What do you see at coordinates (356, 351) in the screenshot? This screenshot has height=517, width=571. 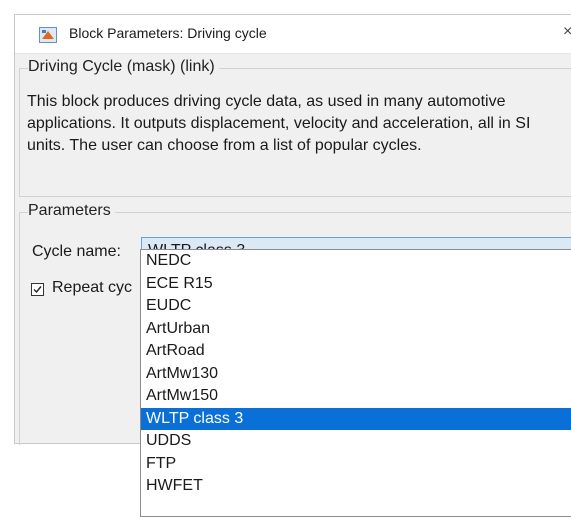 I see `dropdown-option-artroad: ArtRoad` at bounding box center [356, 351].